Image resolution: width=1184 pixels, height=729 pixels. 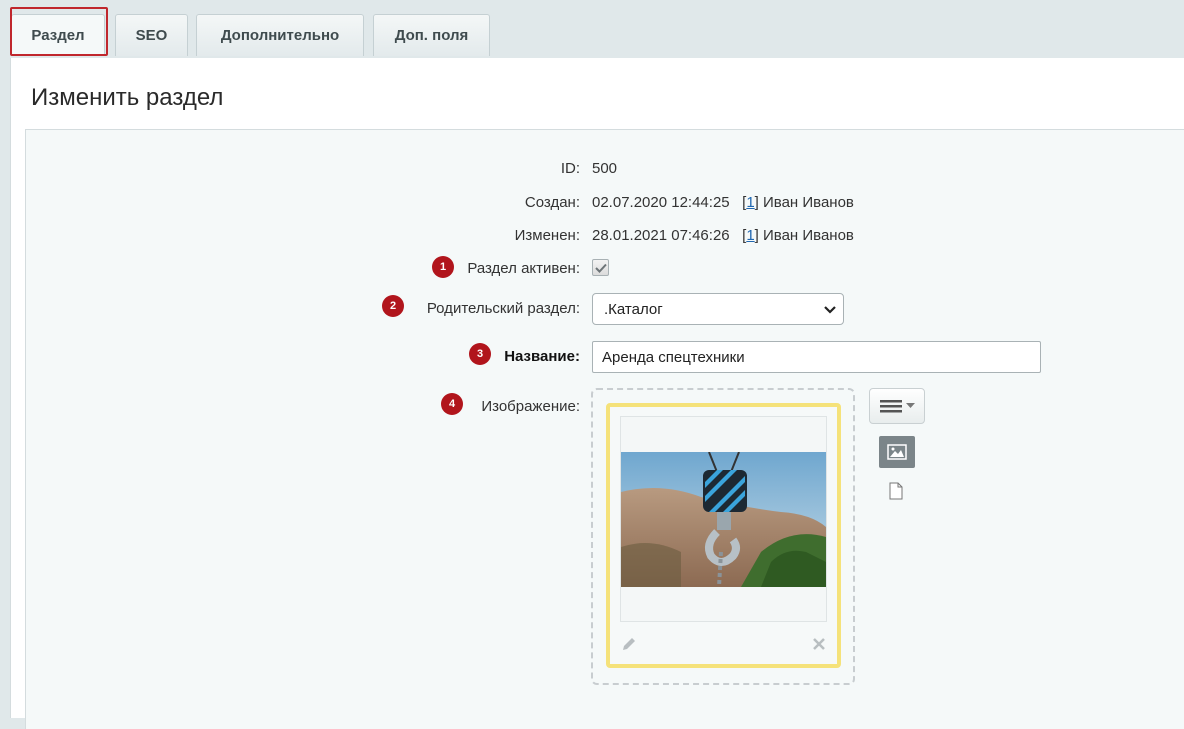 I want to click on modified-value: 28.01.2021 07:46:26 [1] Иван Иванов, so click(x=723, y=235).